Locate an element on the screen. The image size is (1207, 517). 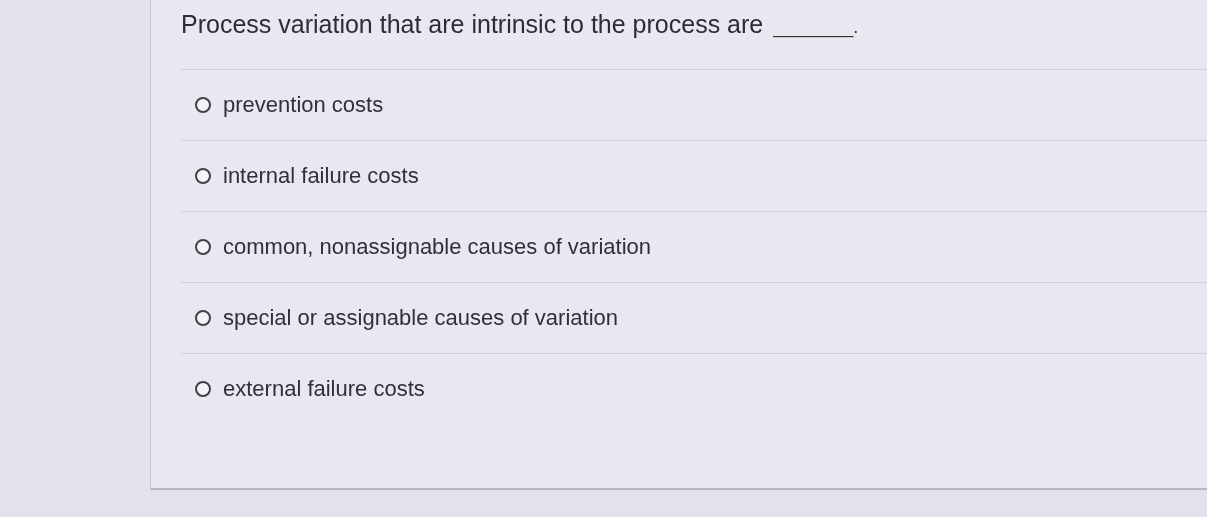
answer-option: internal failure costs is located at coordinates (694, 176).